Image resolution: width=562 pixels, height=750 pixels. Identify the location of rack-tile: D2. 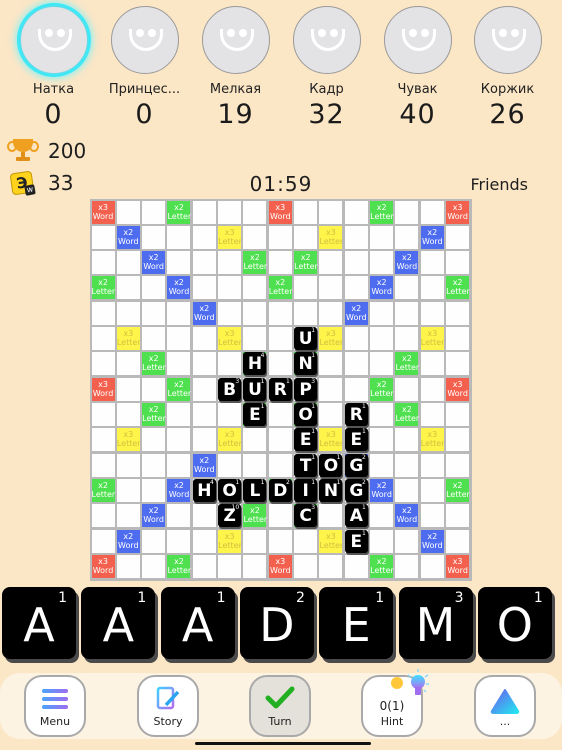
(276, 623).